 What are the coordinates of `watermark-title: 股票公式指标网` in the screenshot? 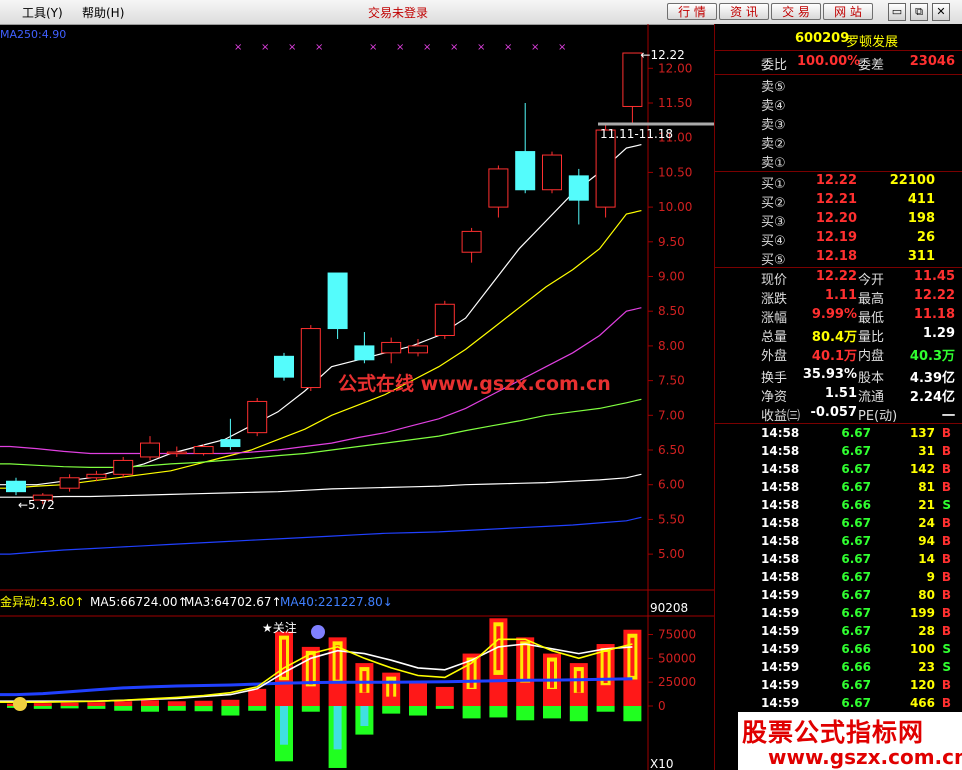 It's located at (833, 732).